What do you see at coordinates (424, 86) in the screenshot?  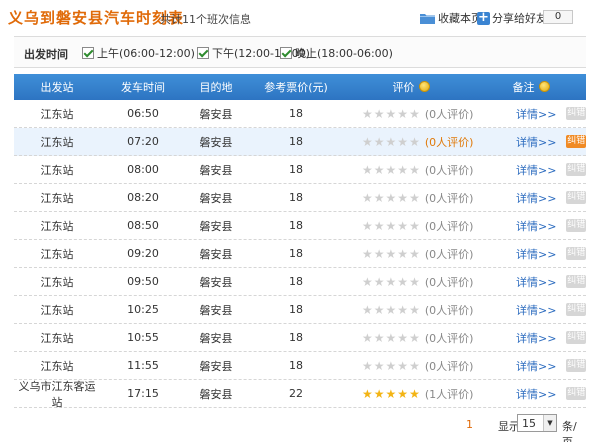 I see `coin-icon` at bounding box center [424, 86].